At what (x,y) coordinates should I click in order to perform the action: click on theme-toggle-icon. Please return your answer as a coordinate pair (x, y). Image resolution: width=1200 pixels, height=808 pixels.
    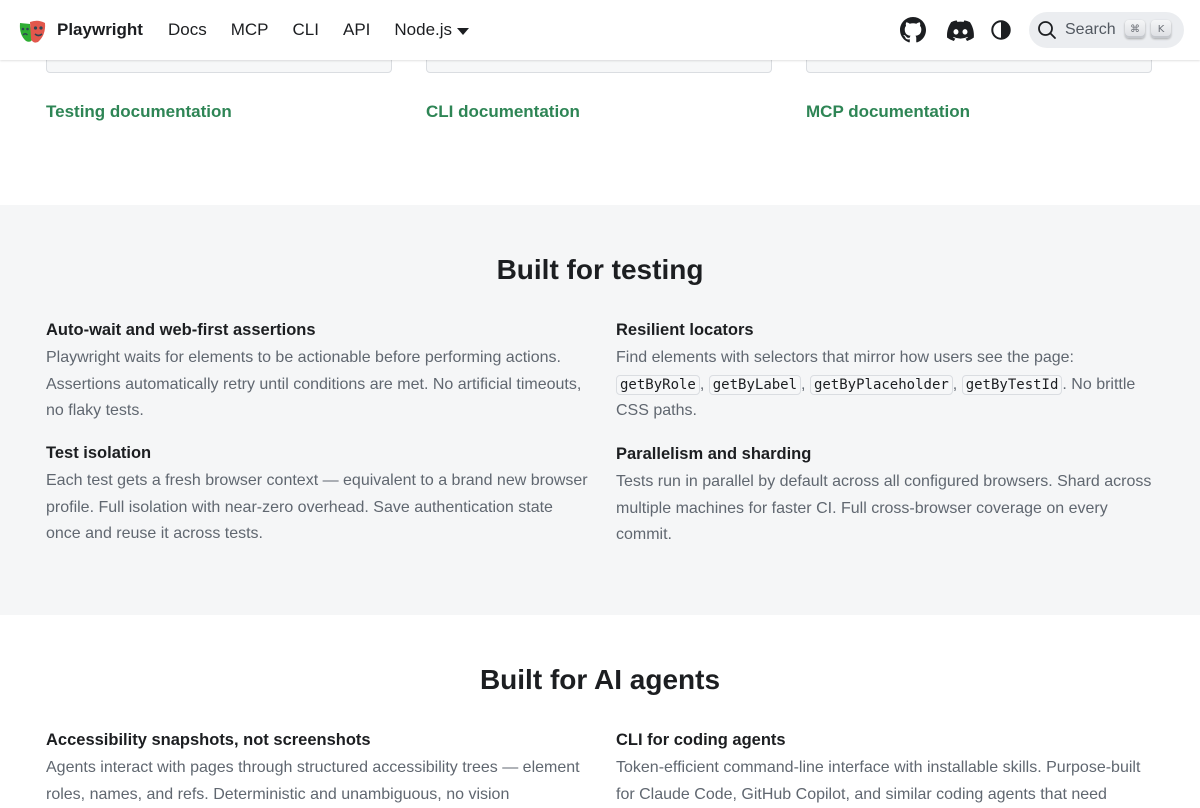
    Looking at the image, I should click on (1001, 30).